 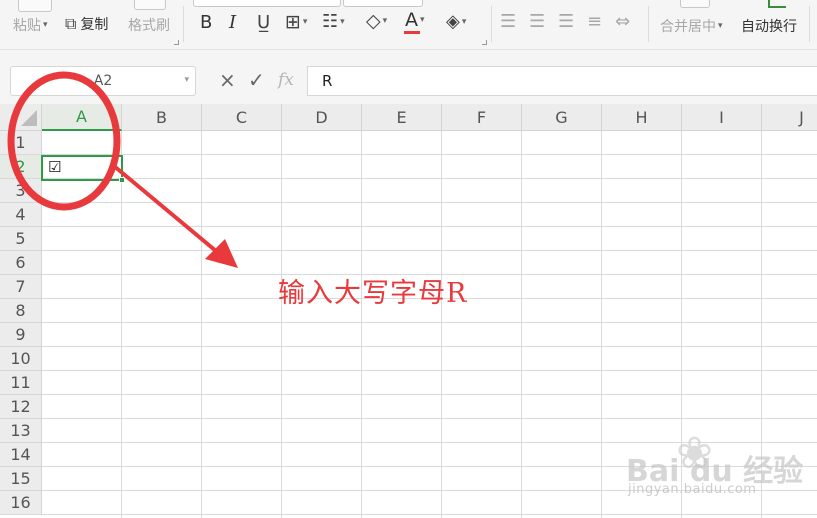 I want to click on align-center-icon: ☰, so click(x=537, y=21).